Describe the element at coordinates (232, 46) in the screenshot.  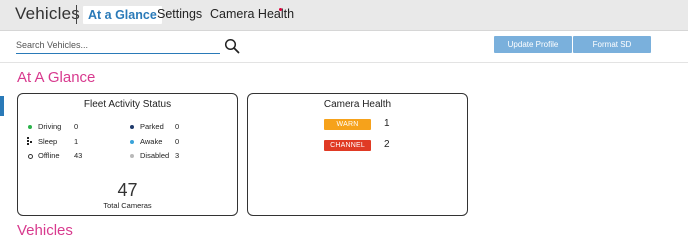
I see `search-icon` at that location.